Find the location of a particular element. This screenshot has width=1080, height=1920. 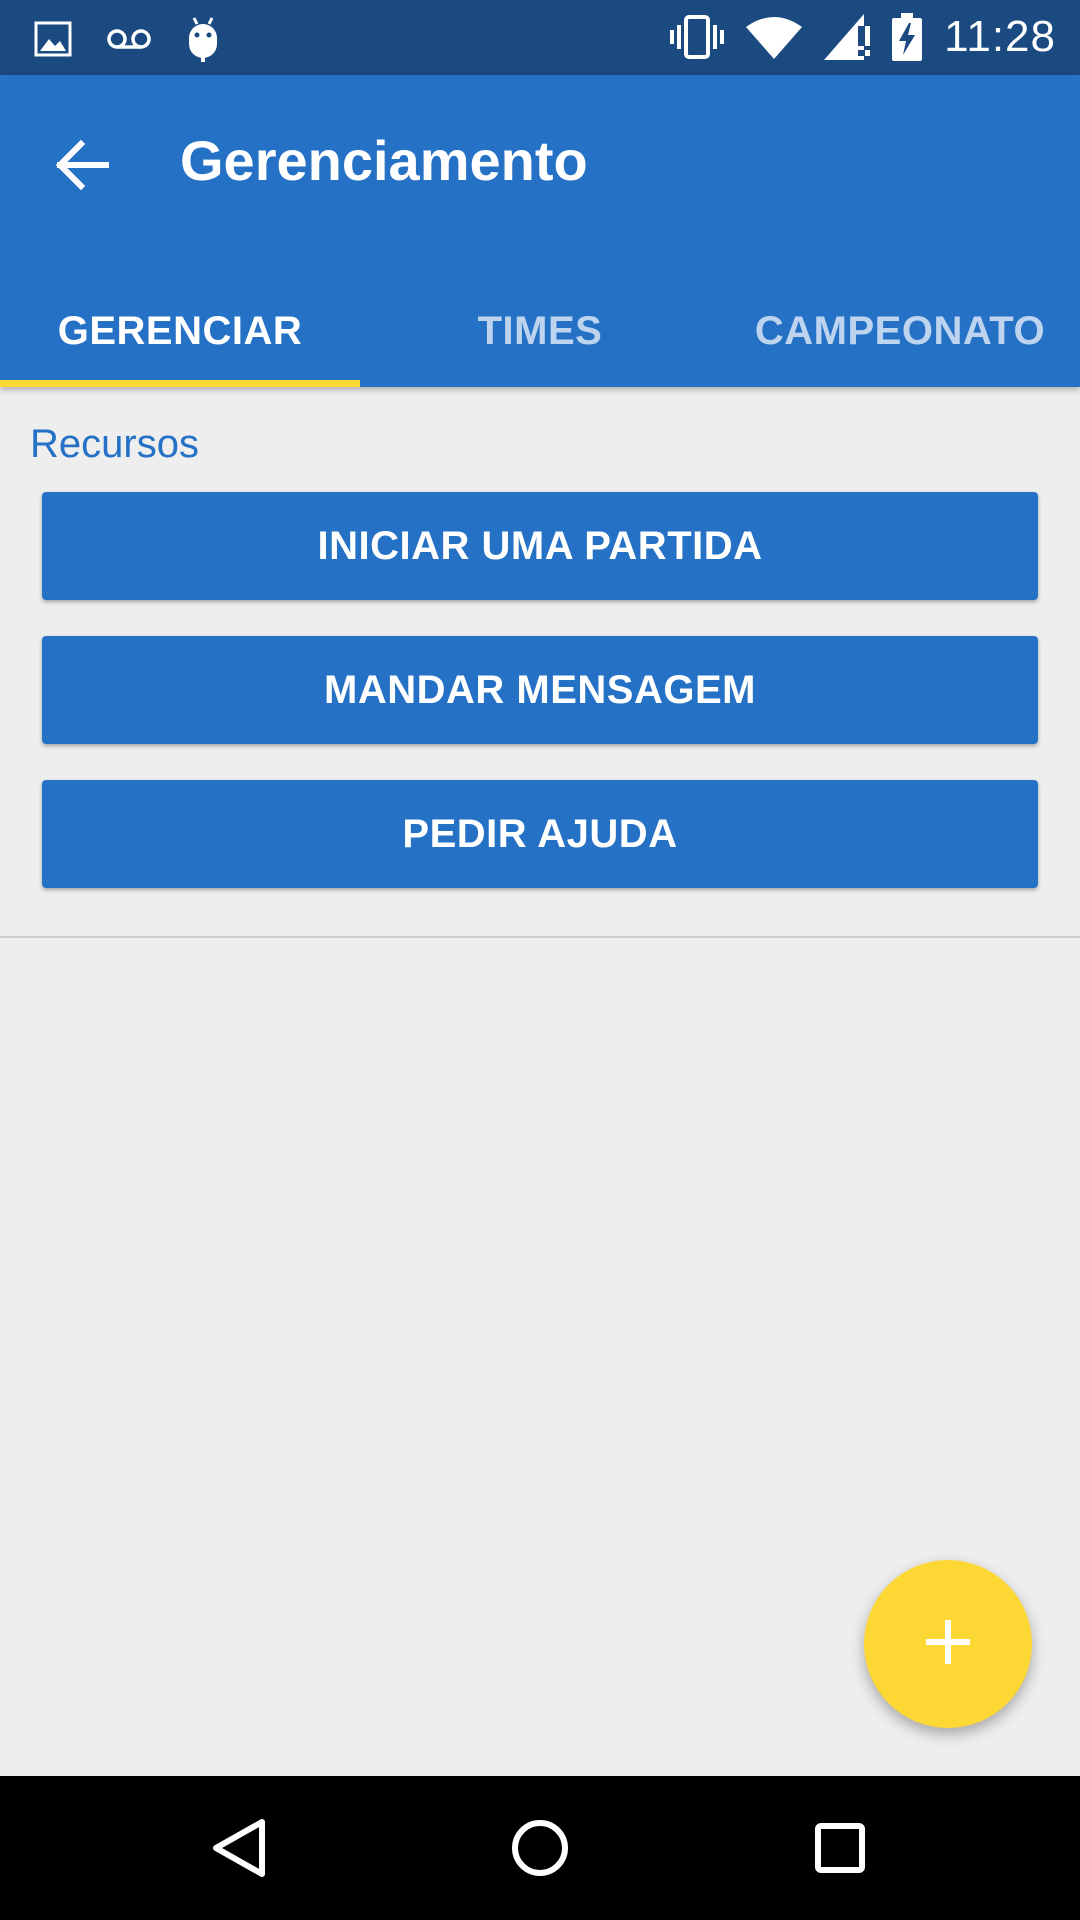

vibrate-icon is located at coordinates (697, 37).